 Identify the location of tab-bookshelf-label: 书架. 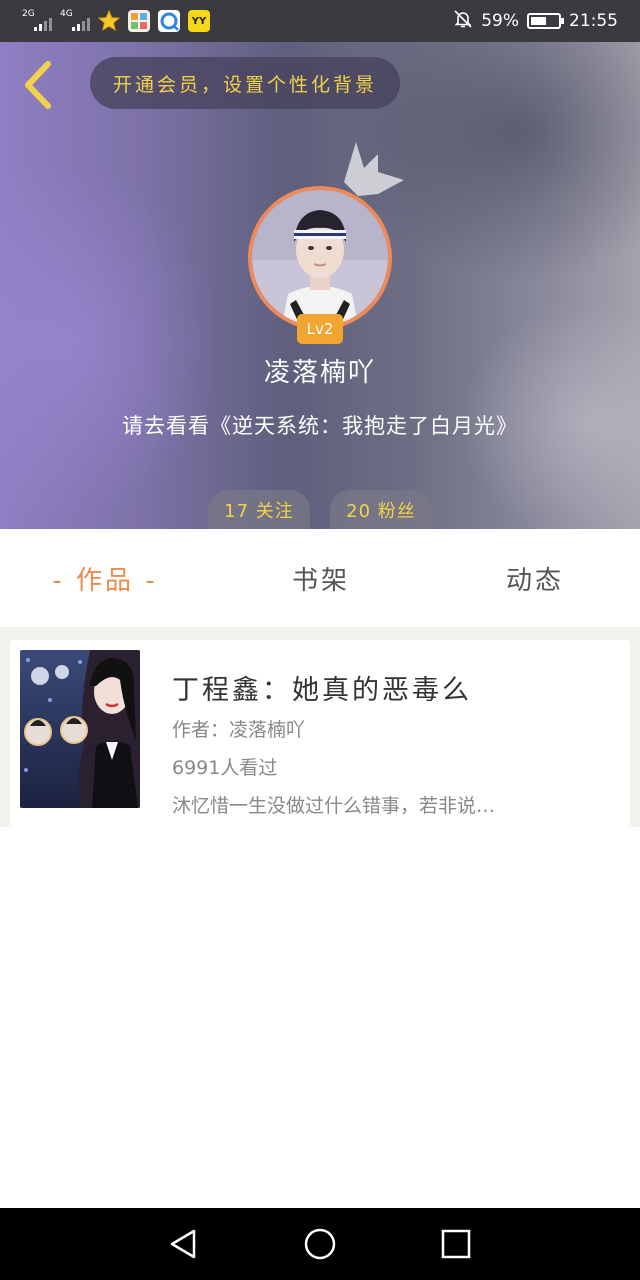
(320, 580).